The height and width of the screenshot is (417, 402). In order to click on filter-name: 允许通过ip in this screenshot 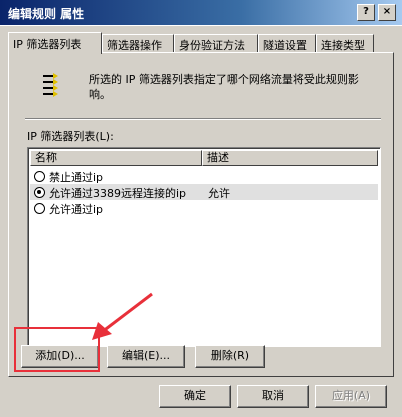, I will do `click(76, 209)`.